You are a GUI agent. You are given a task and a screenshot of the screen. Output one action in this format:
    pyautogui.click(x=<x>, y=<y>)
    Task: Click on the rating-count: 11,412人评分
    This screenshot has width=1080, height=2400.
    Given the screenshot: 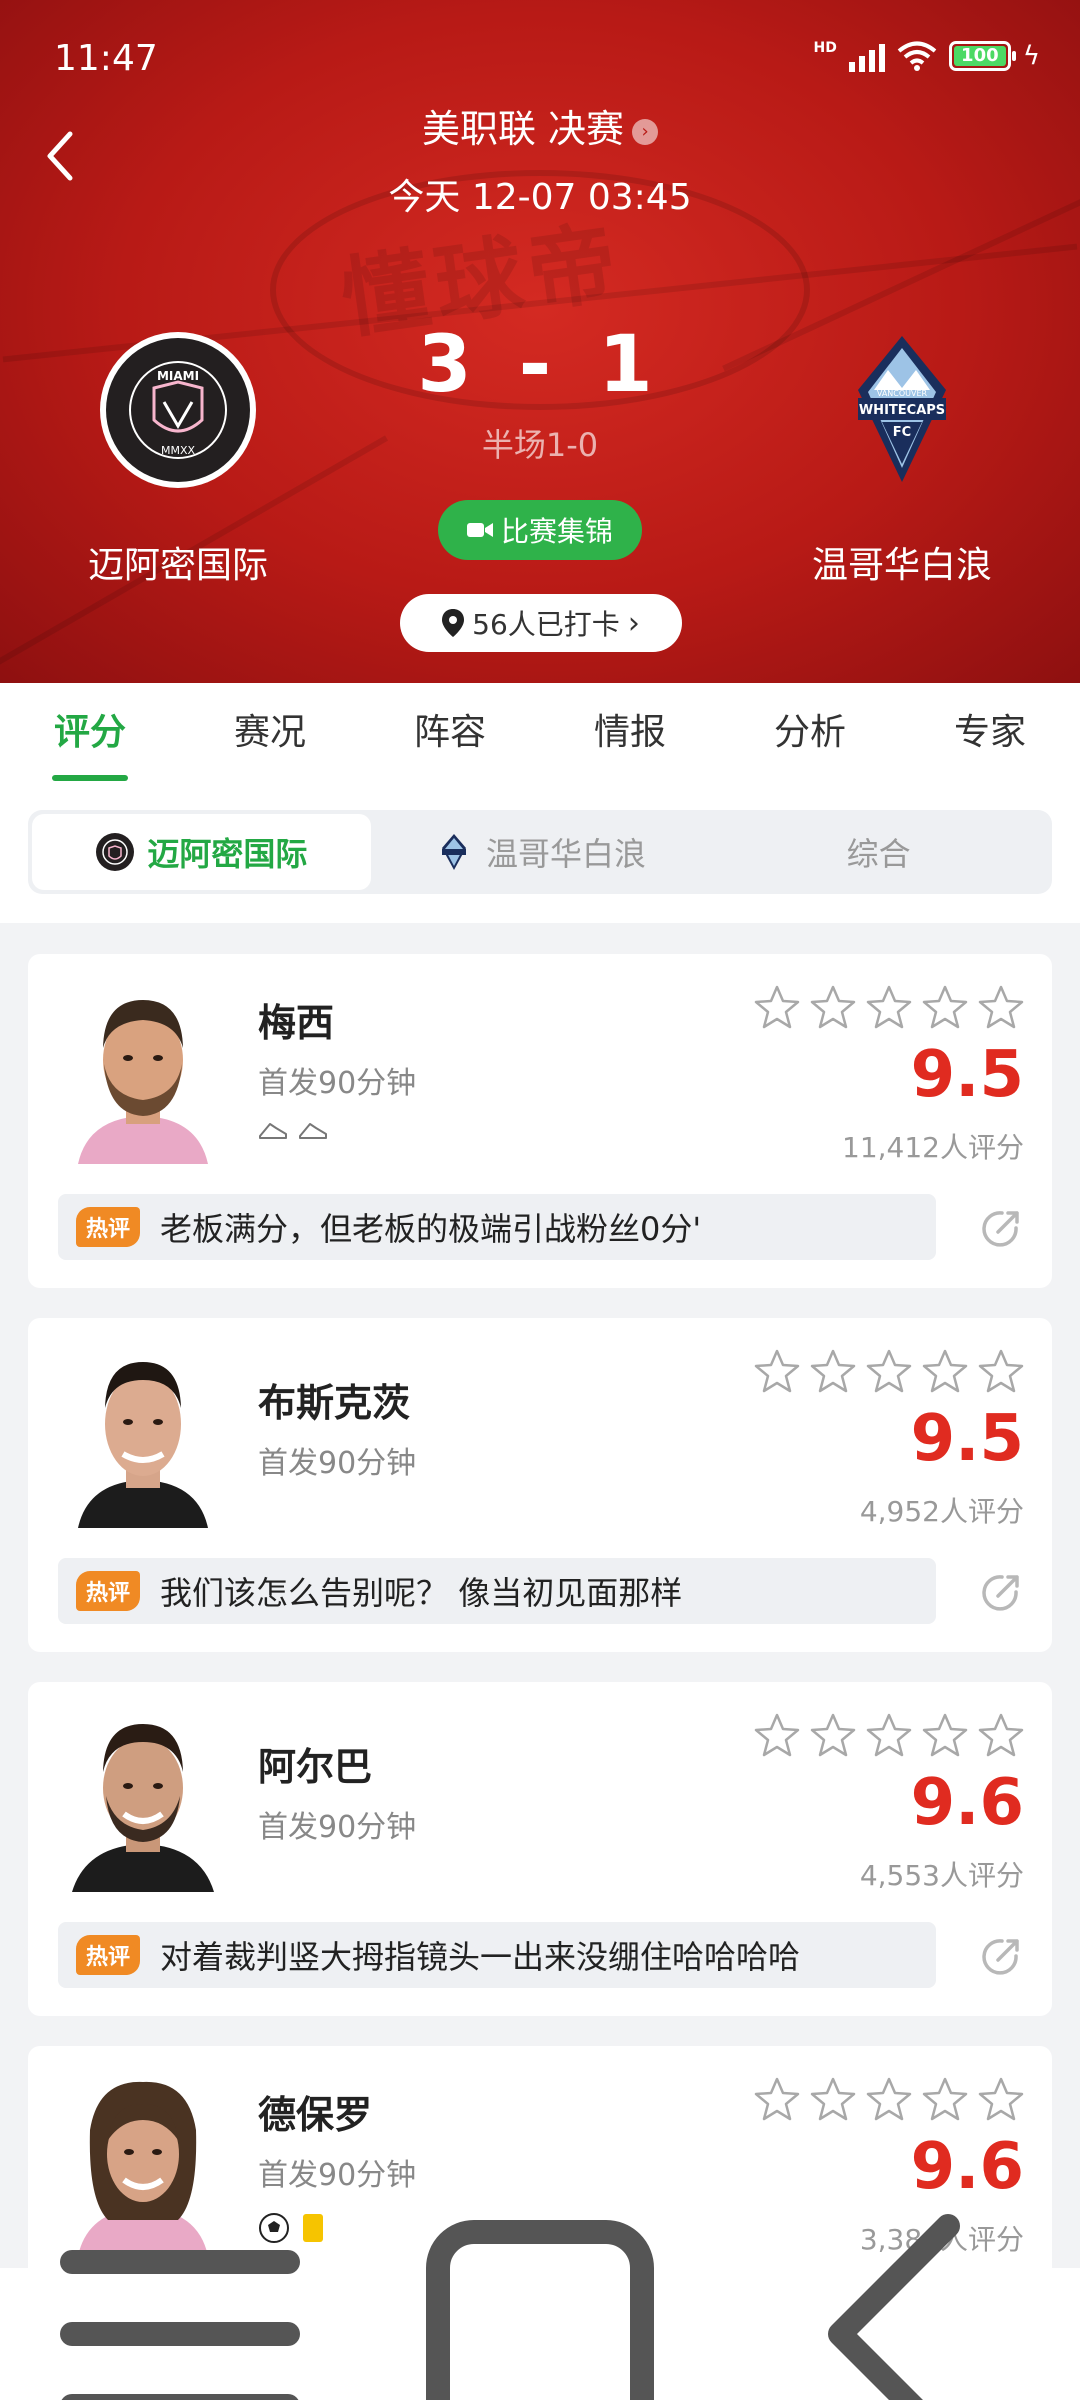 What is the action you would take?
    pyautogui.click(x=933, y=1147)
    